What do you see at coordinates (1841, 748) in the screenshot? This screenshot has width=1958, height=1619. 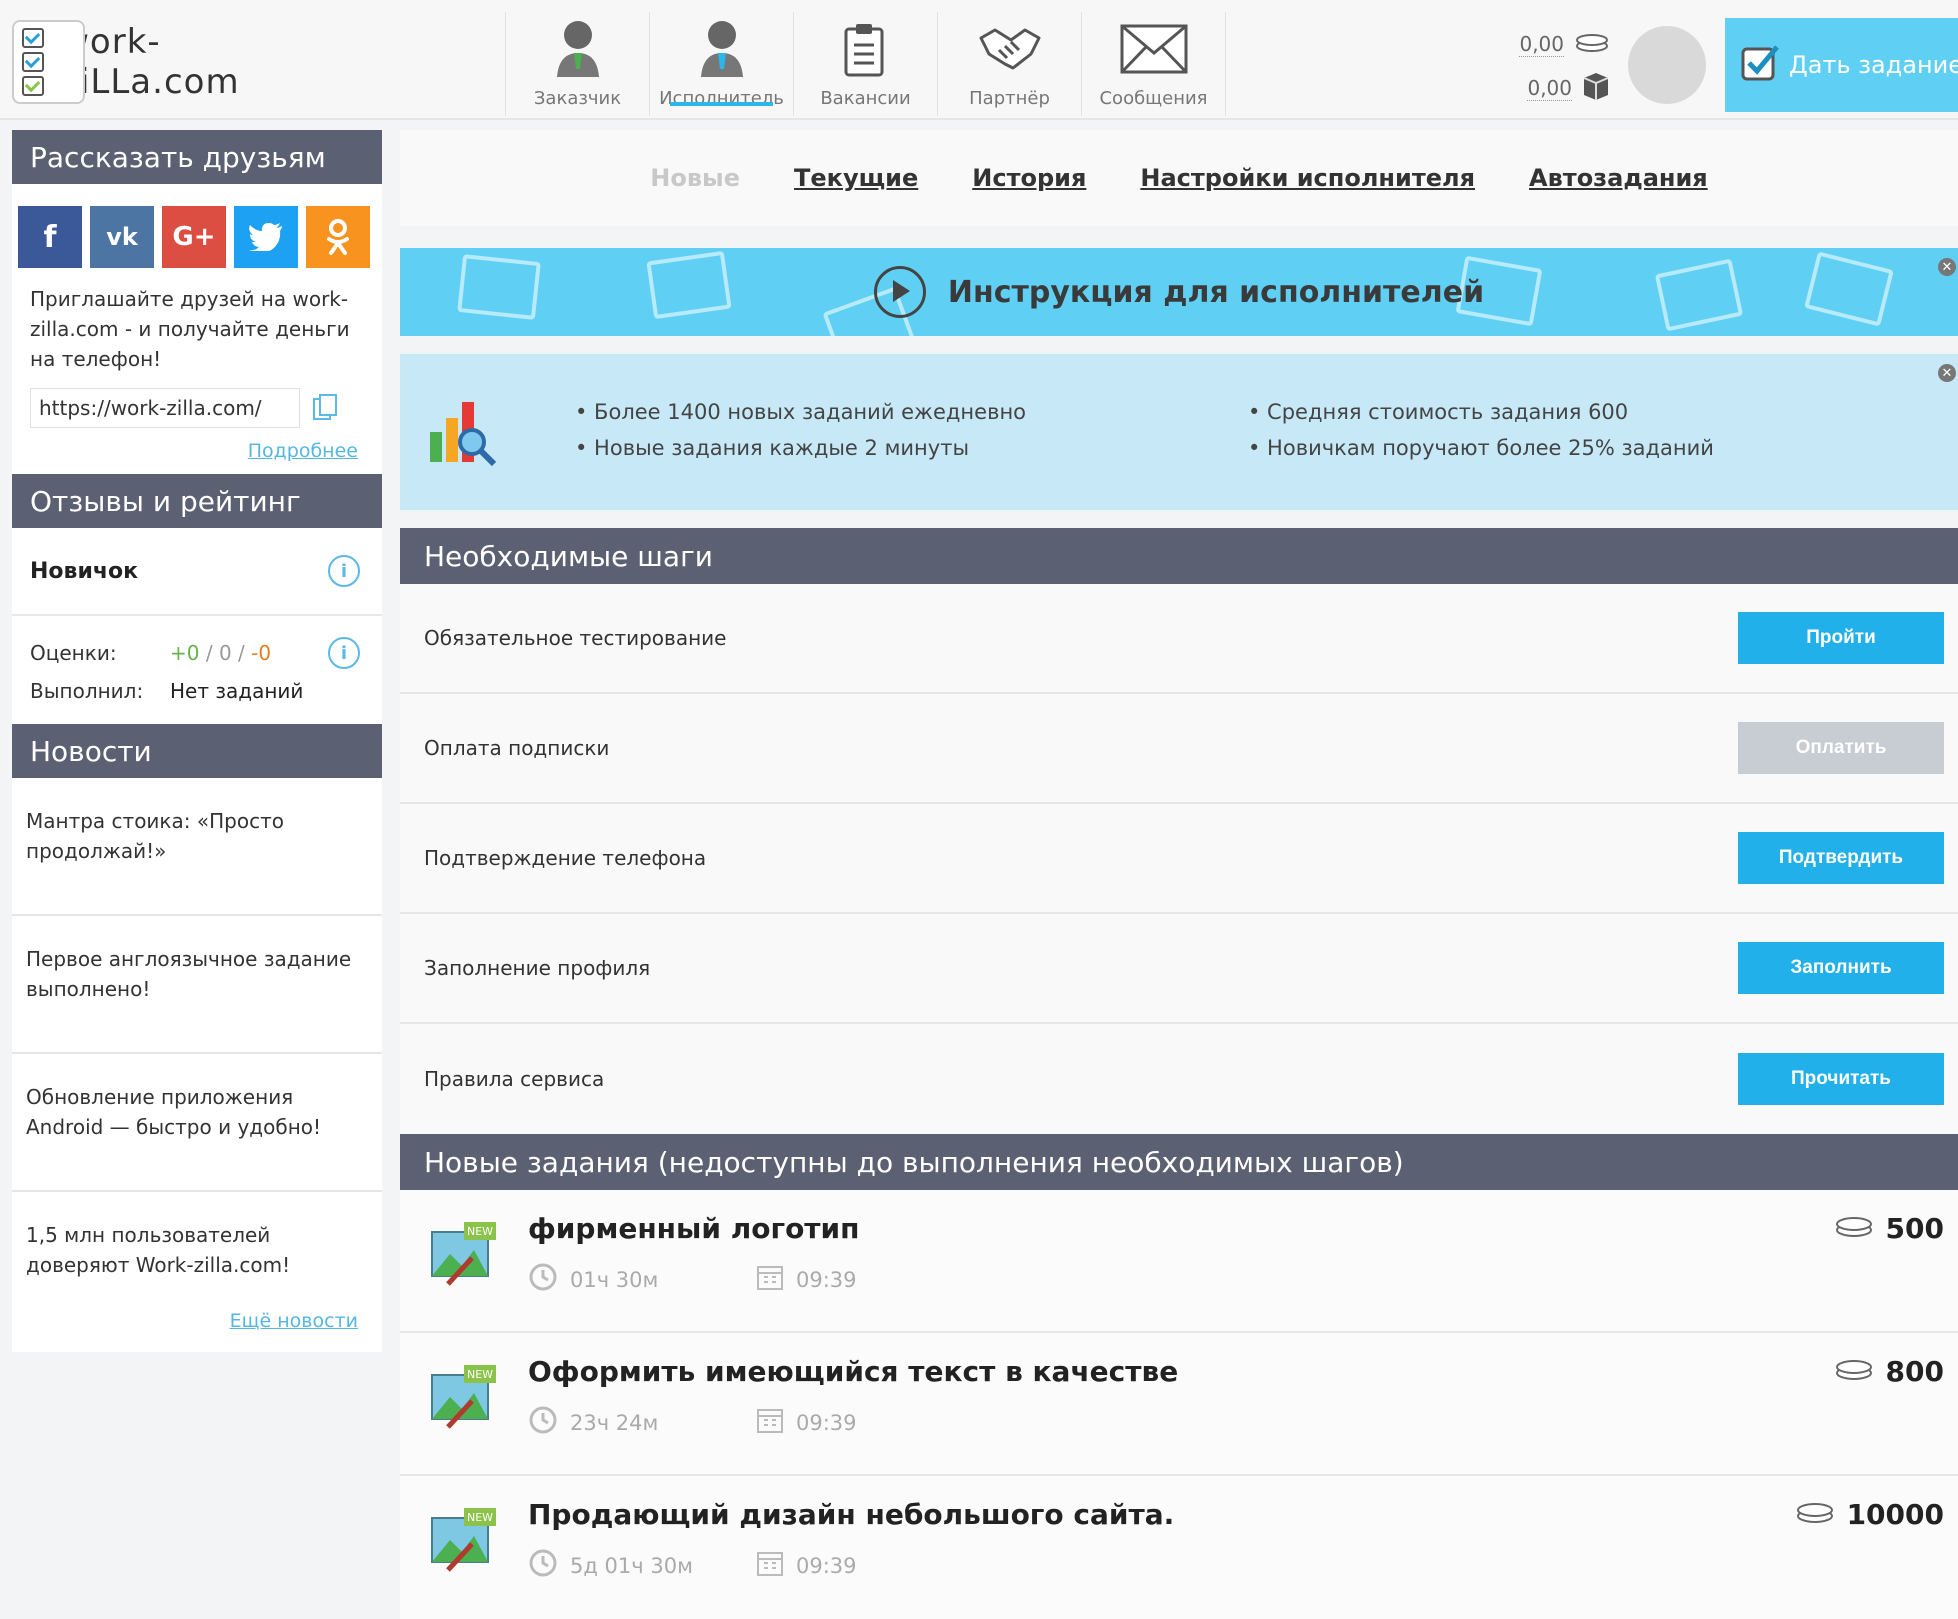 I see `pay-subscription-button: Оплатить` at bounding box center [1841, 748].